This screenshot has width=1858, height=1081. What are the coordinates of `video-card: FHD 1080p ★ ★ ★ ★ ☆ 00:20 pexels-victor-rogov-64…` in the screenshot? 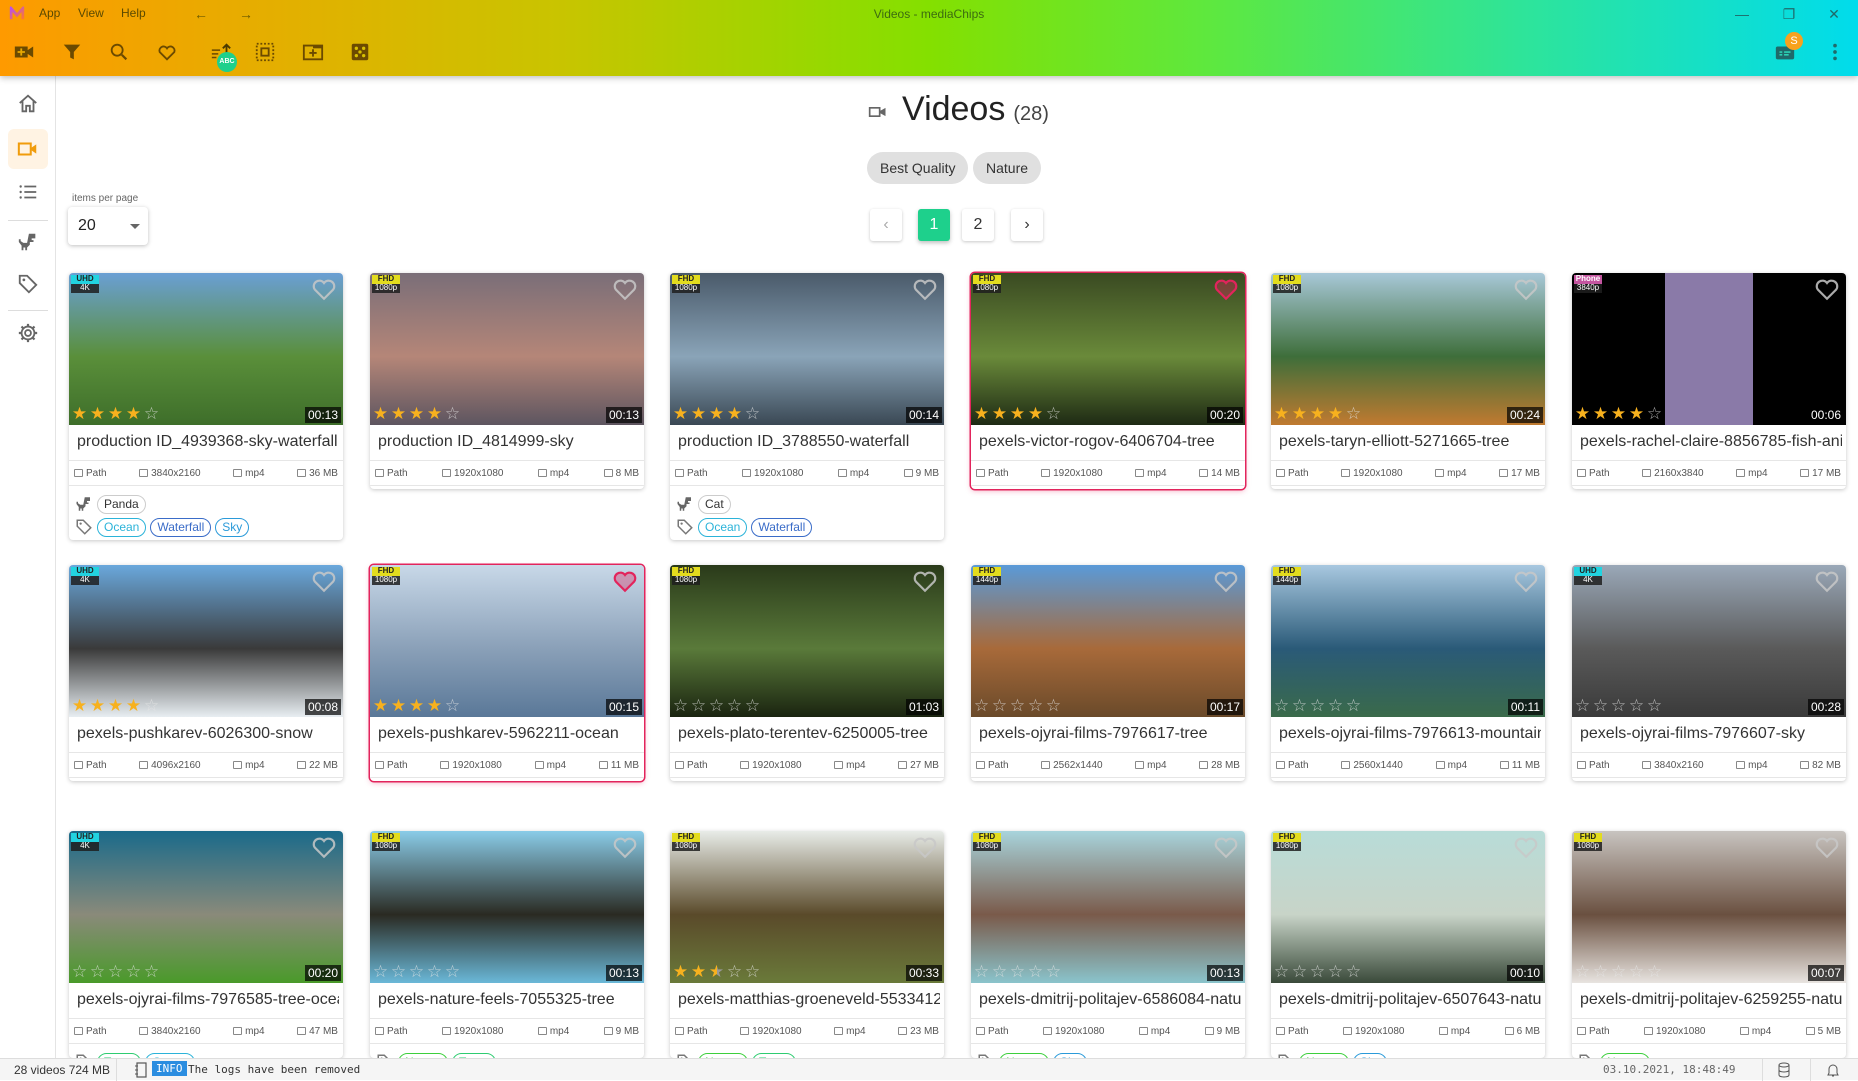 It's located at (1108, 381).